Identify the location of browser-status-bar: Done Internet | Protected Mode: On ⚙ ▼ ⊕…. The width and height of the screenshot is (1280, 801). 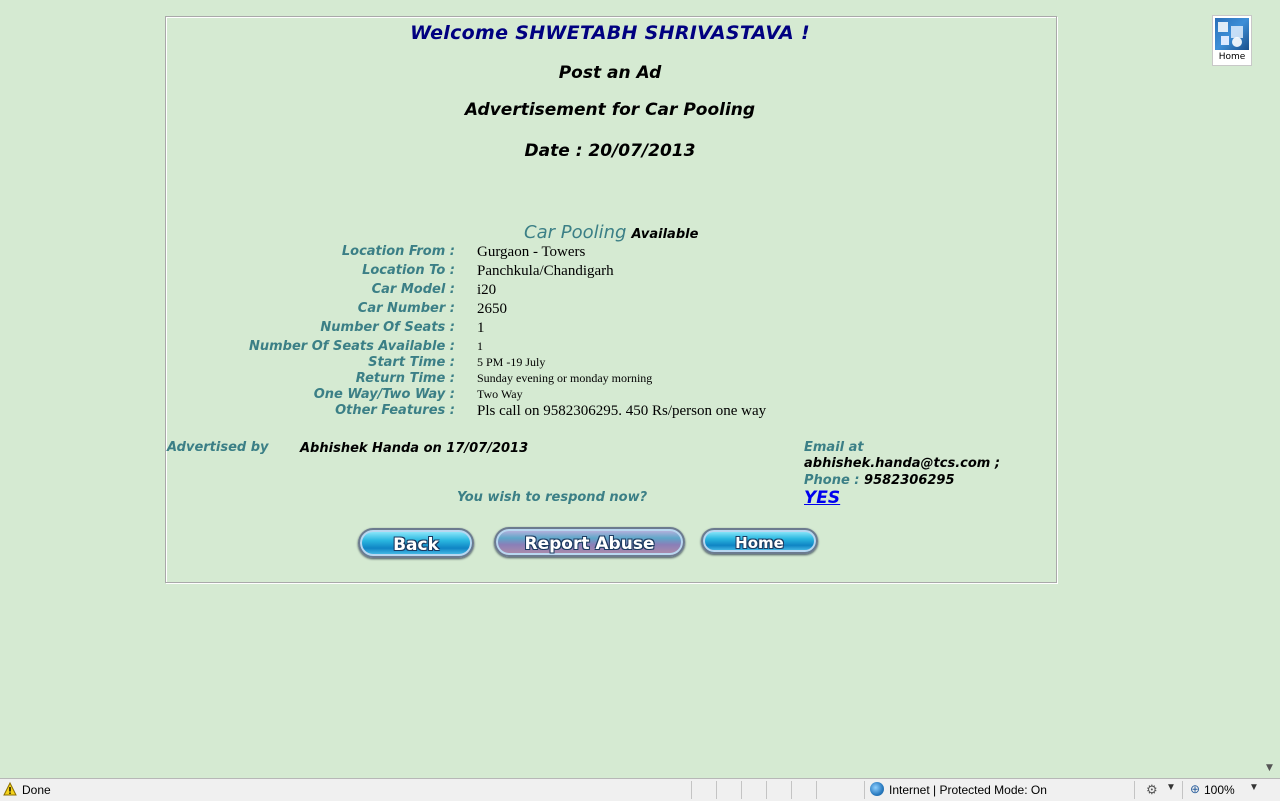
(640, 789).